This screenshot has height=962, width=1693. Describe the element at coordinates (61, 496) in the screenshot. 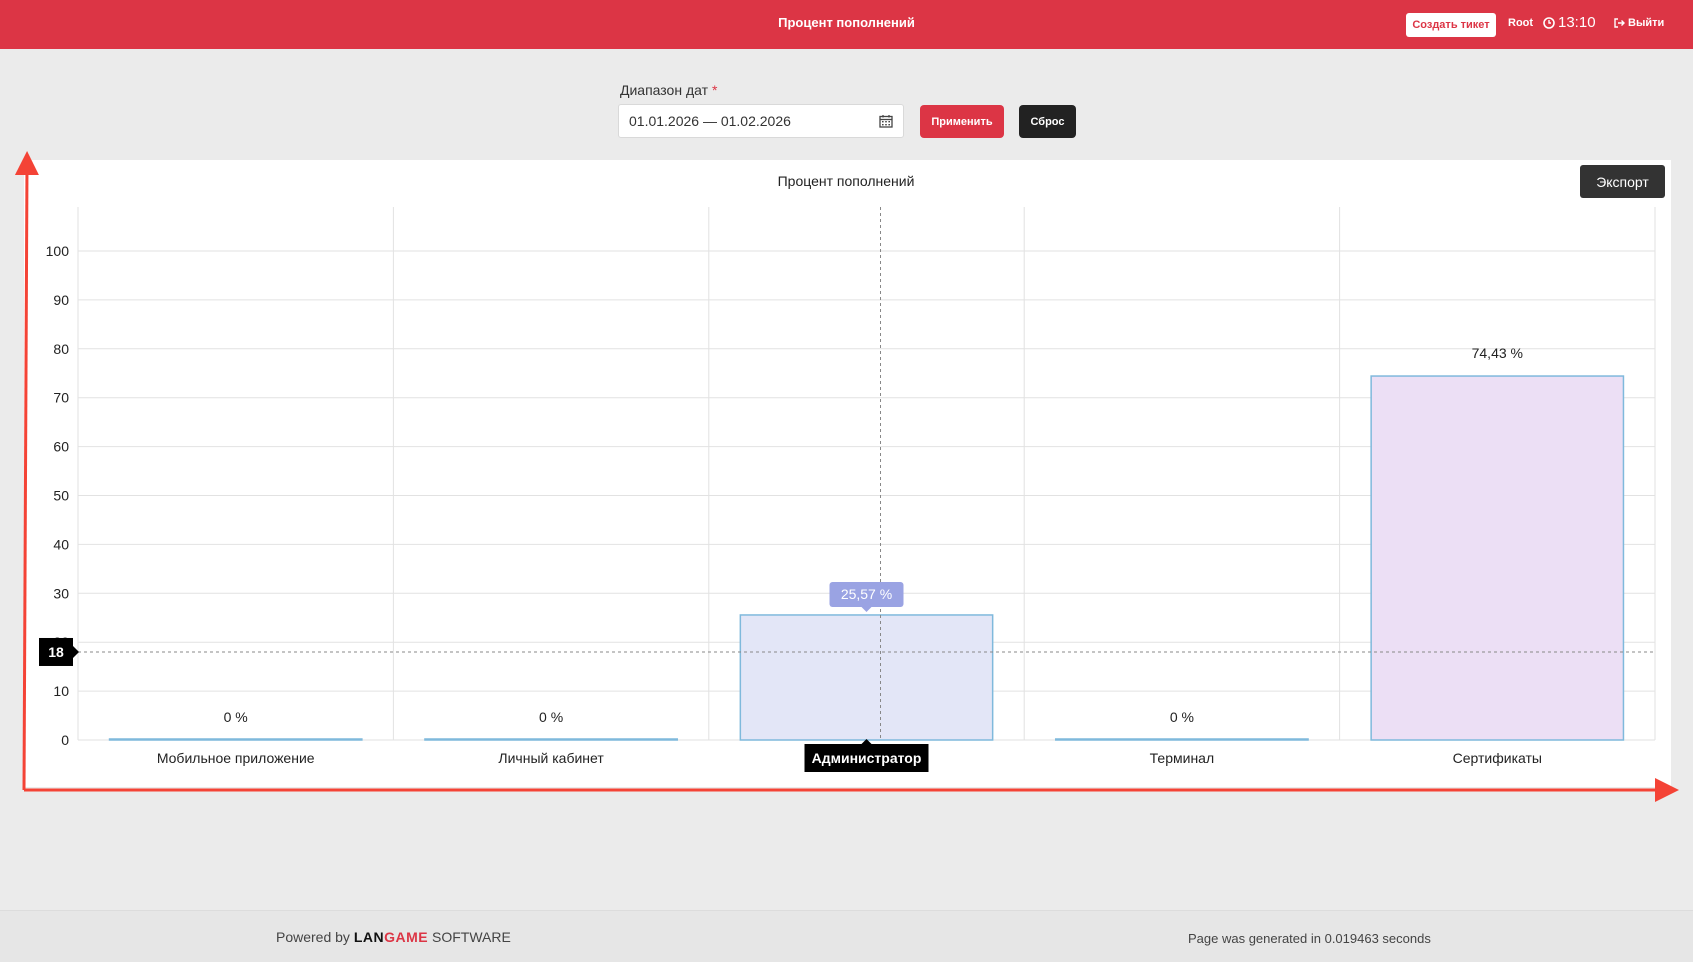

I see `y-tick-label: 50` at that location.